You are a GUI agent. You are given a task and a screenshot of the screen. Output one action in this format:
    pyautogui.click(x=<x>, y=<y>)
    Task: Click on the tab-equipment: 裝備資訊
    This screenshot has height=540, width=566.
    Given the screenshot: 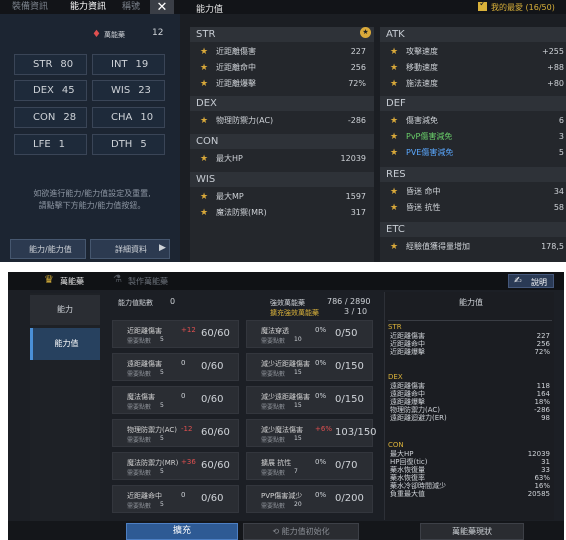 What is the action you would take?
    pyautogui.click(x=30, y=7)
    